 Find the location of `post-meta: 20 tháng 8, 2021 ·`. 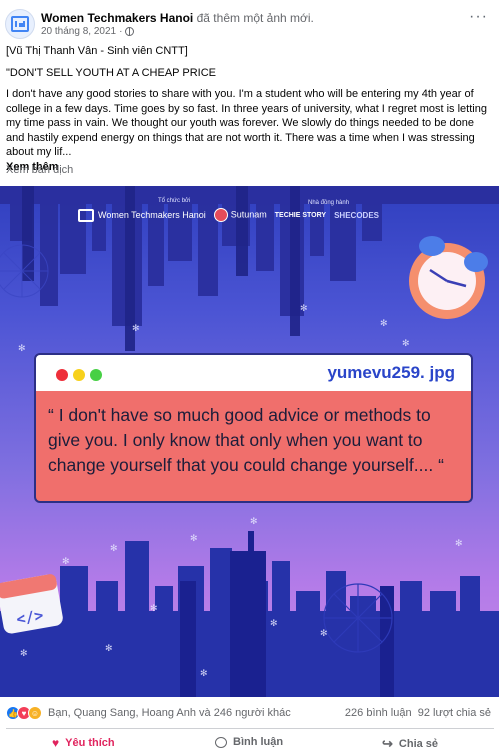

post-meta: 20 tháng 8, 2021 · is located at coordinates (88, 31).